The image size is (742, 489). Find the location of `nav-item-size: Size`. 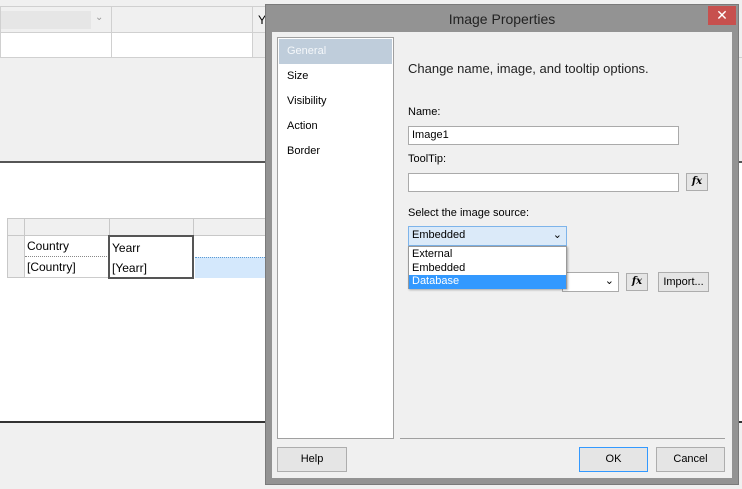

nav-item-size: Size is located at coordinates (335, 76).